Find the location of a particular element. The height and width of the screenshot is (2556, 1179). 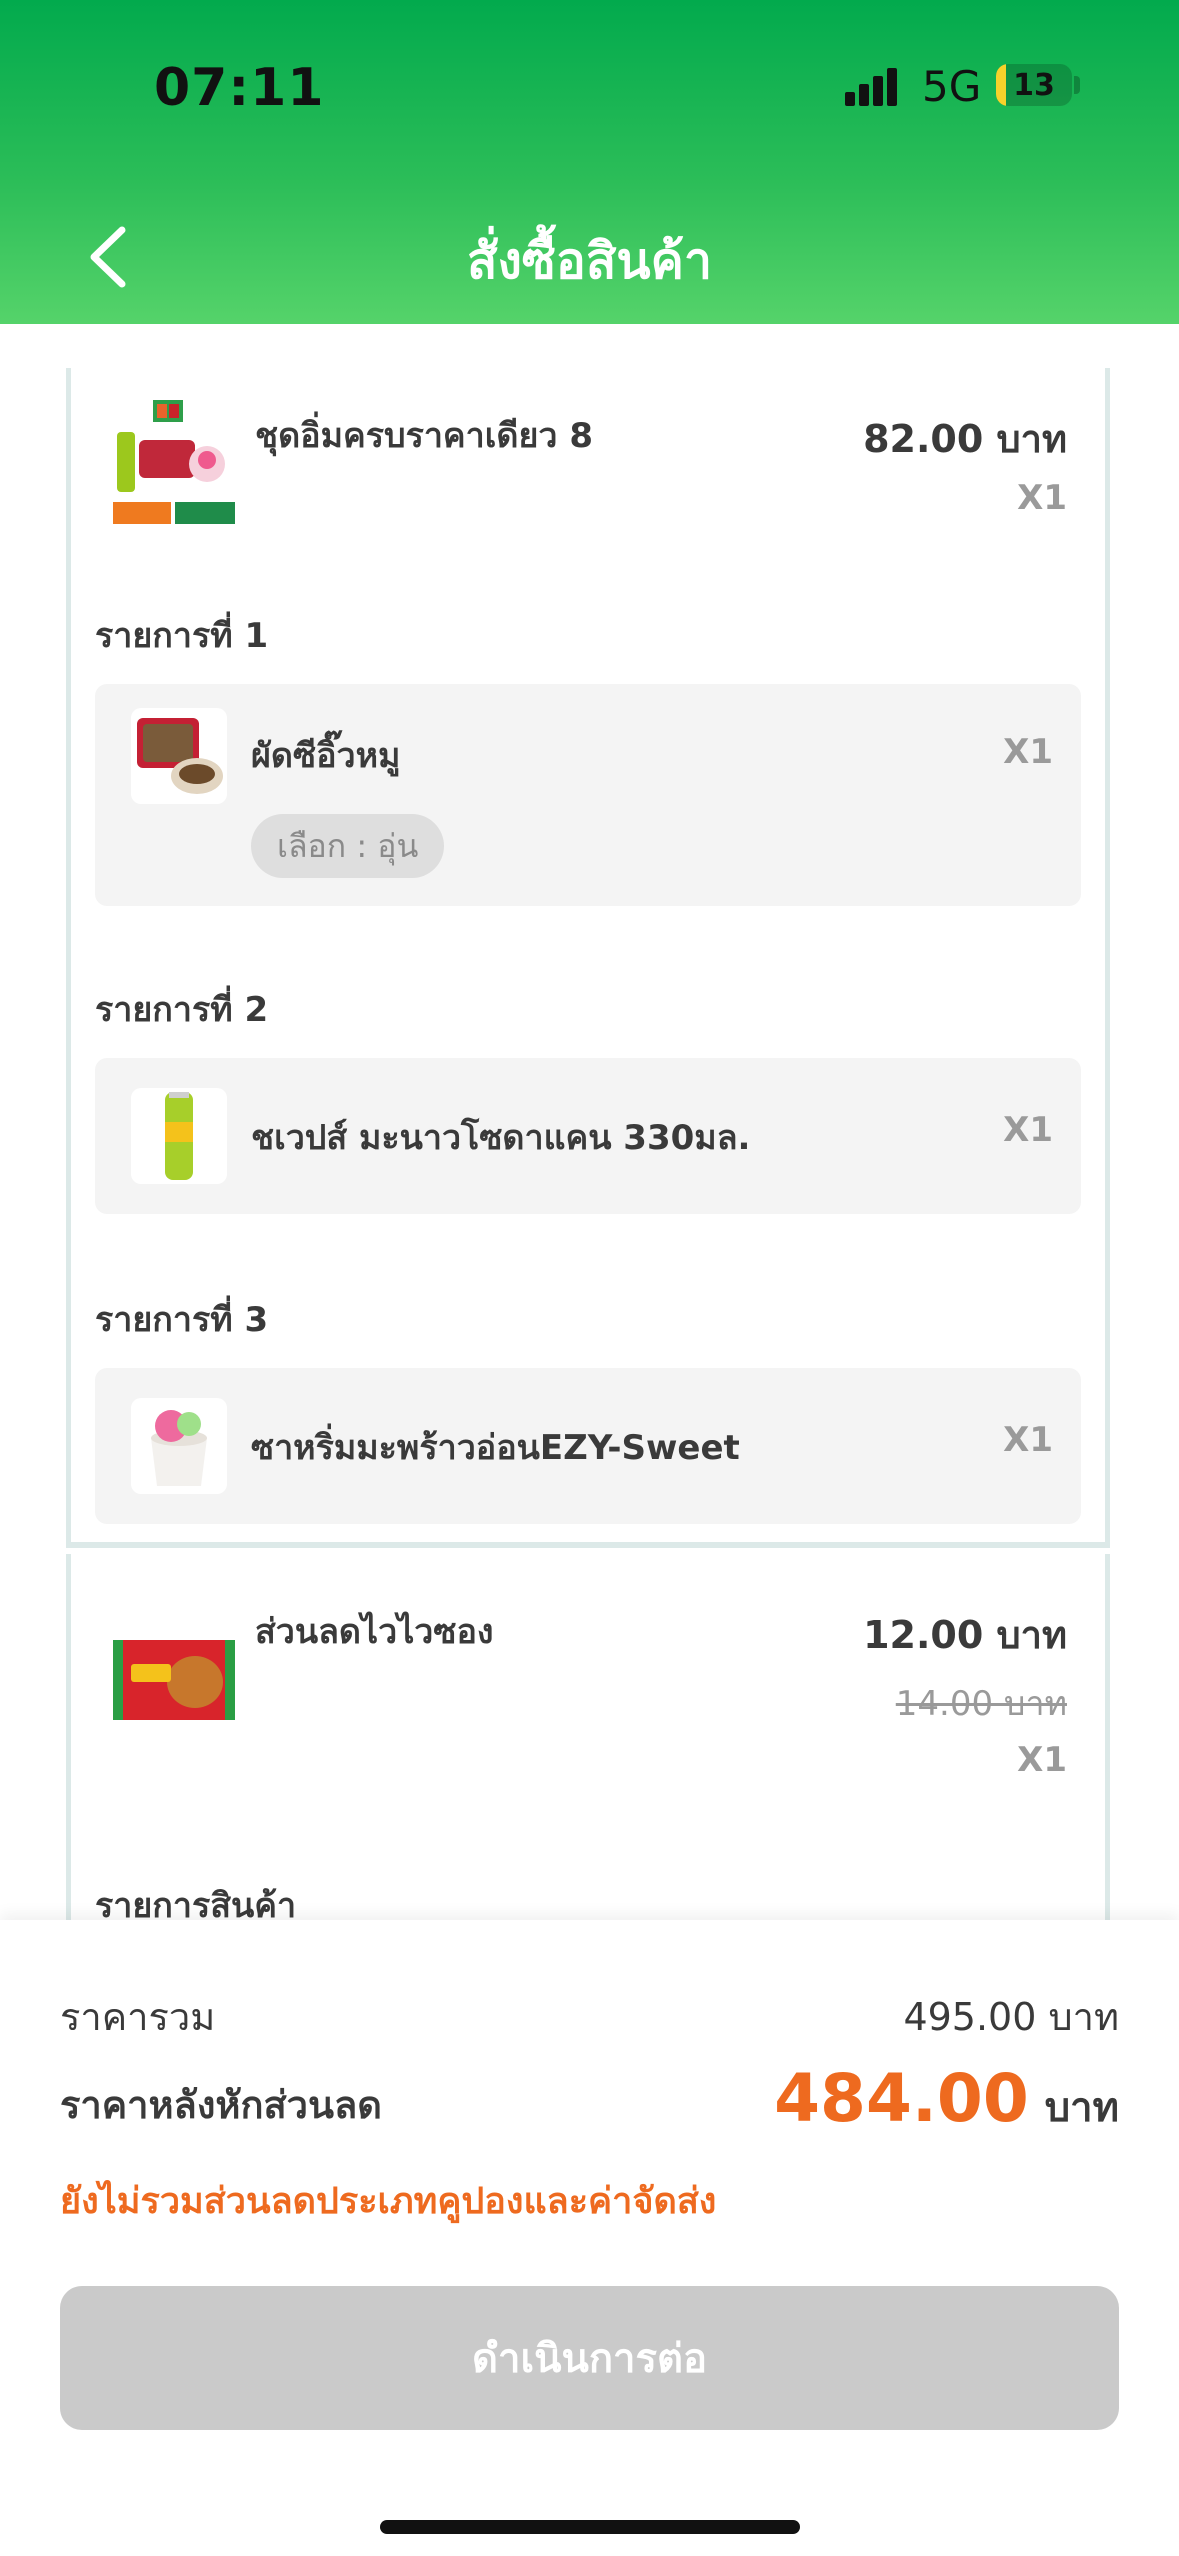

status-time: 07:11 is located at coordinates (239, 88).